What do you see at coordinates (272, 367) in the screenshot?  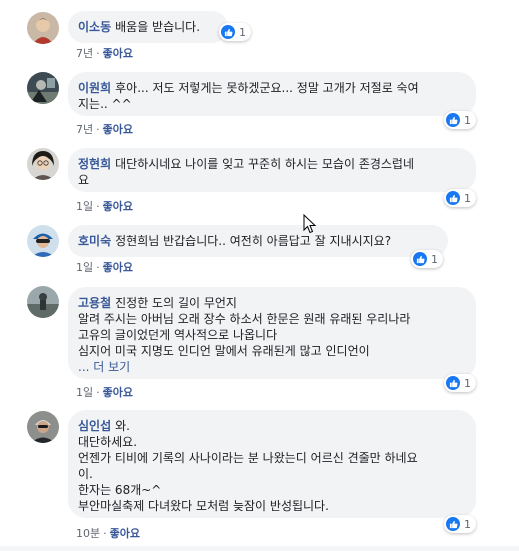 I see `see-more-link: ... 더 보기` at bounding box center [272, 367].